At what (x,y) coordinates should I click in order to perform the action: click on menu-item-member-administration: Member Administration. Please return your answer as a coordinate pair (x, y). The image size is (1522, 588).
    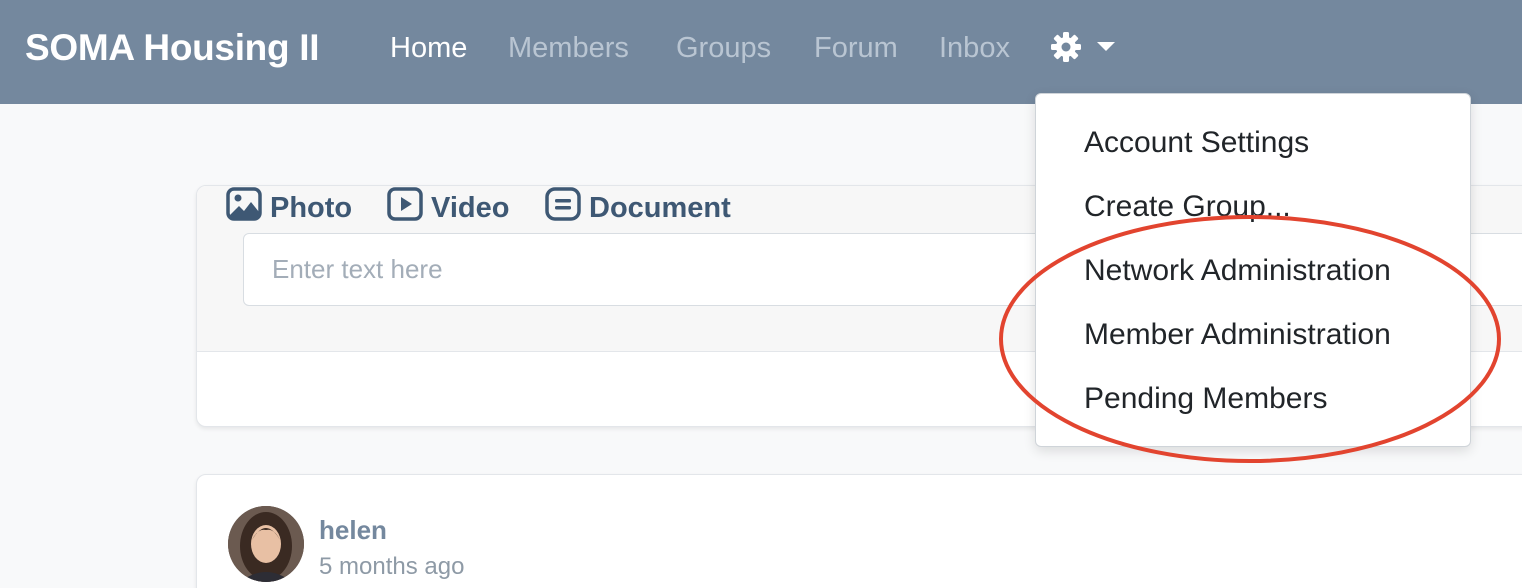
    Looking at the image, I should click on (1237, 335).